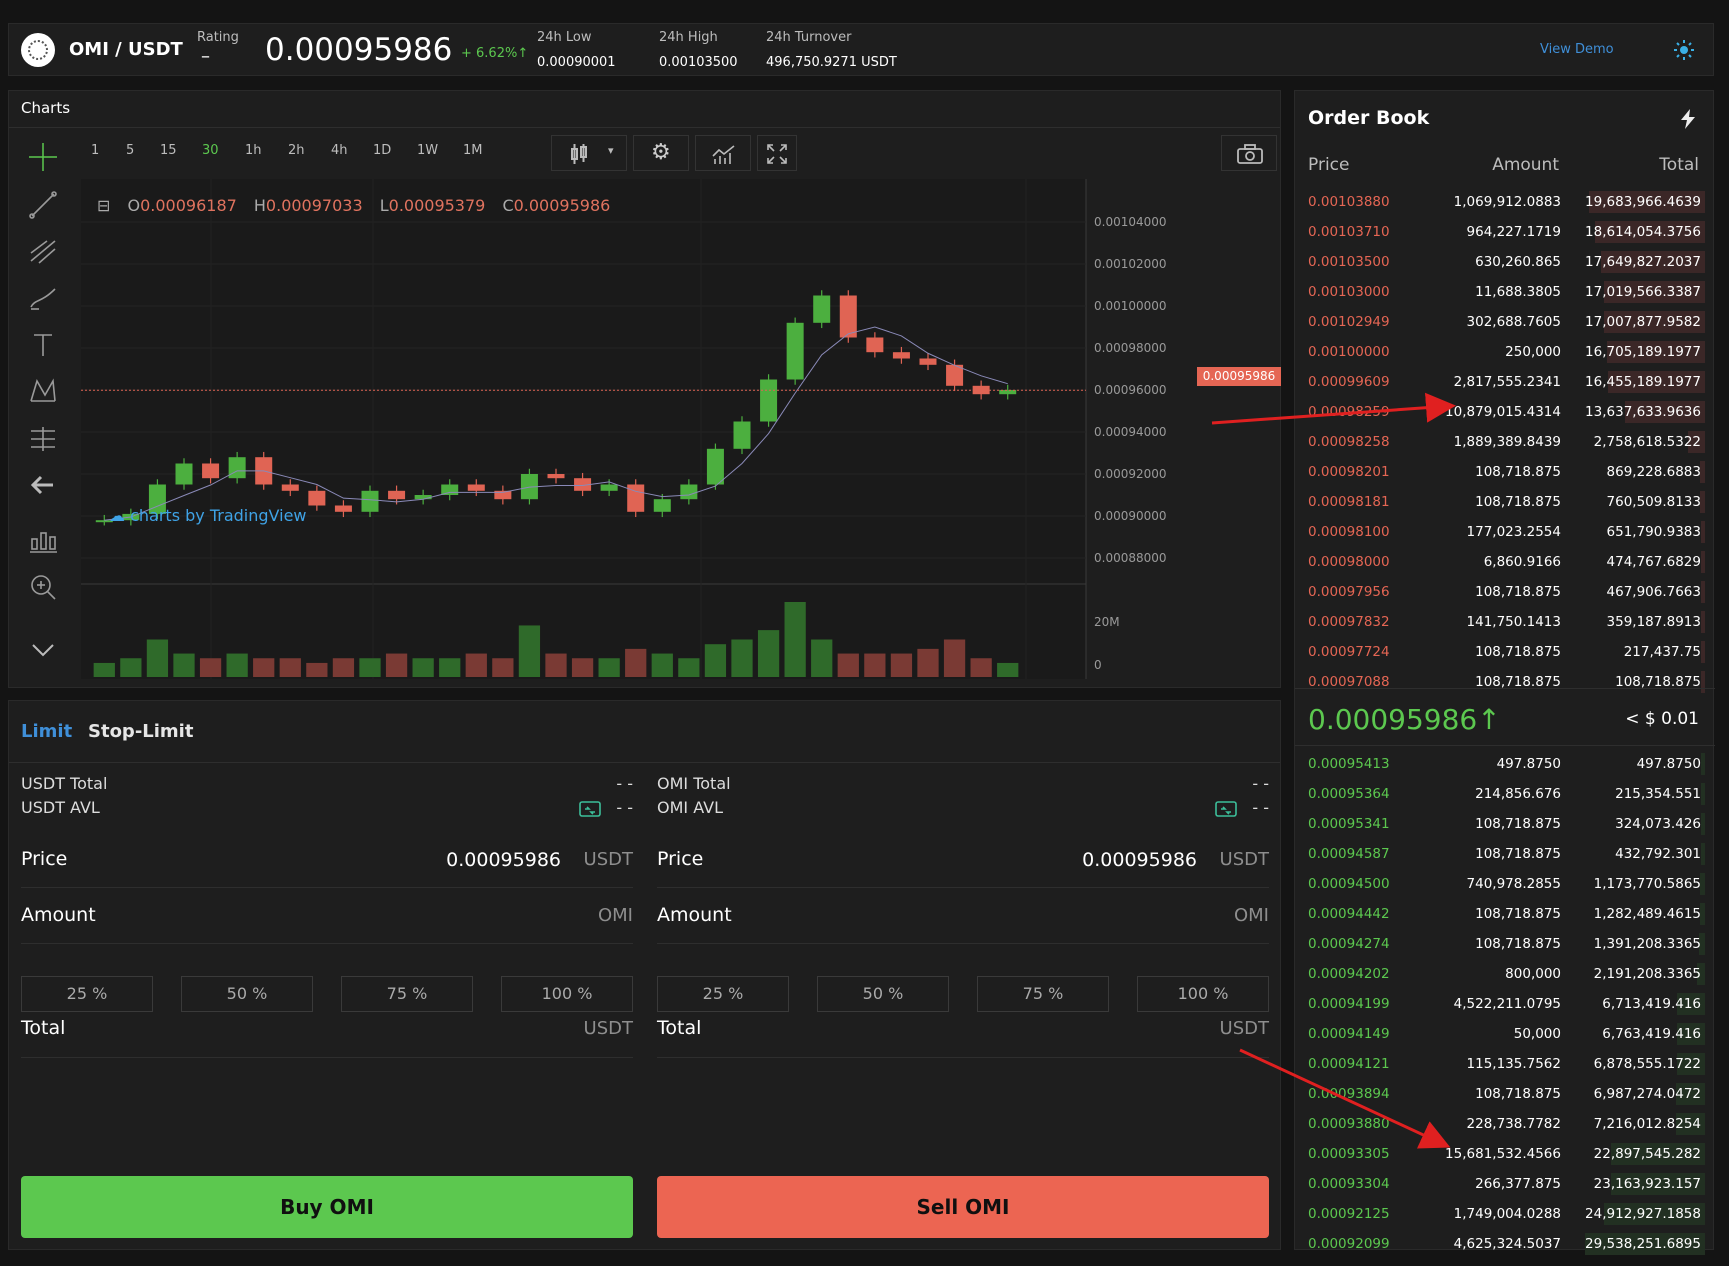  Describe the element at coordinates (777, 153) in the screenshot. I see `fullscreen-button` at that location.